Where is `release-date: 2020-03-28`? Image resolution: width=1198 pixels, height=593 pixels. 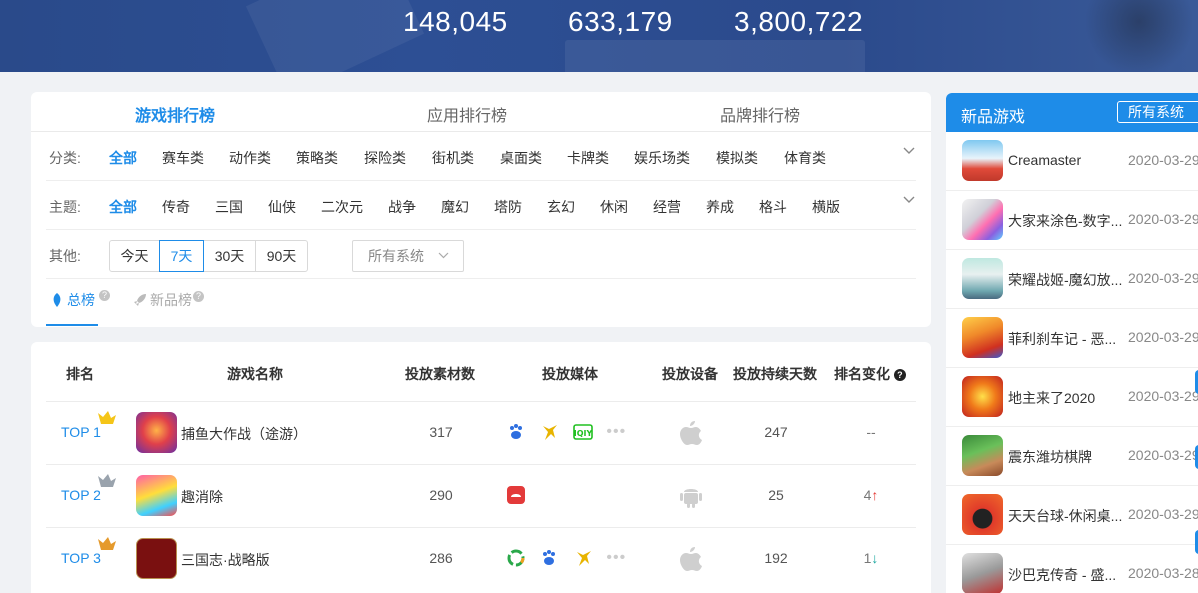
release-date: 2020-03-28 is located at coordinates (1163, 573).